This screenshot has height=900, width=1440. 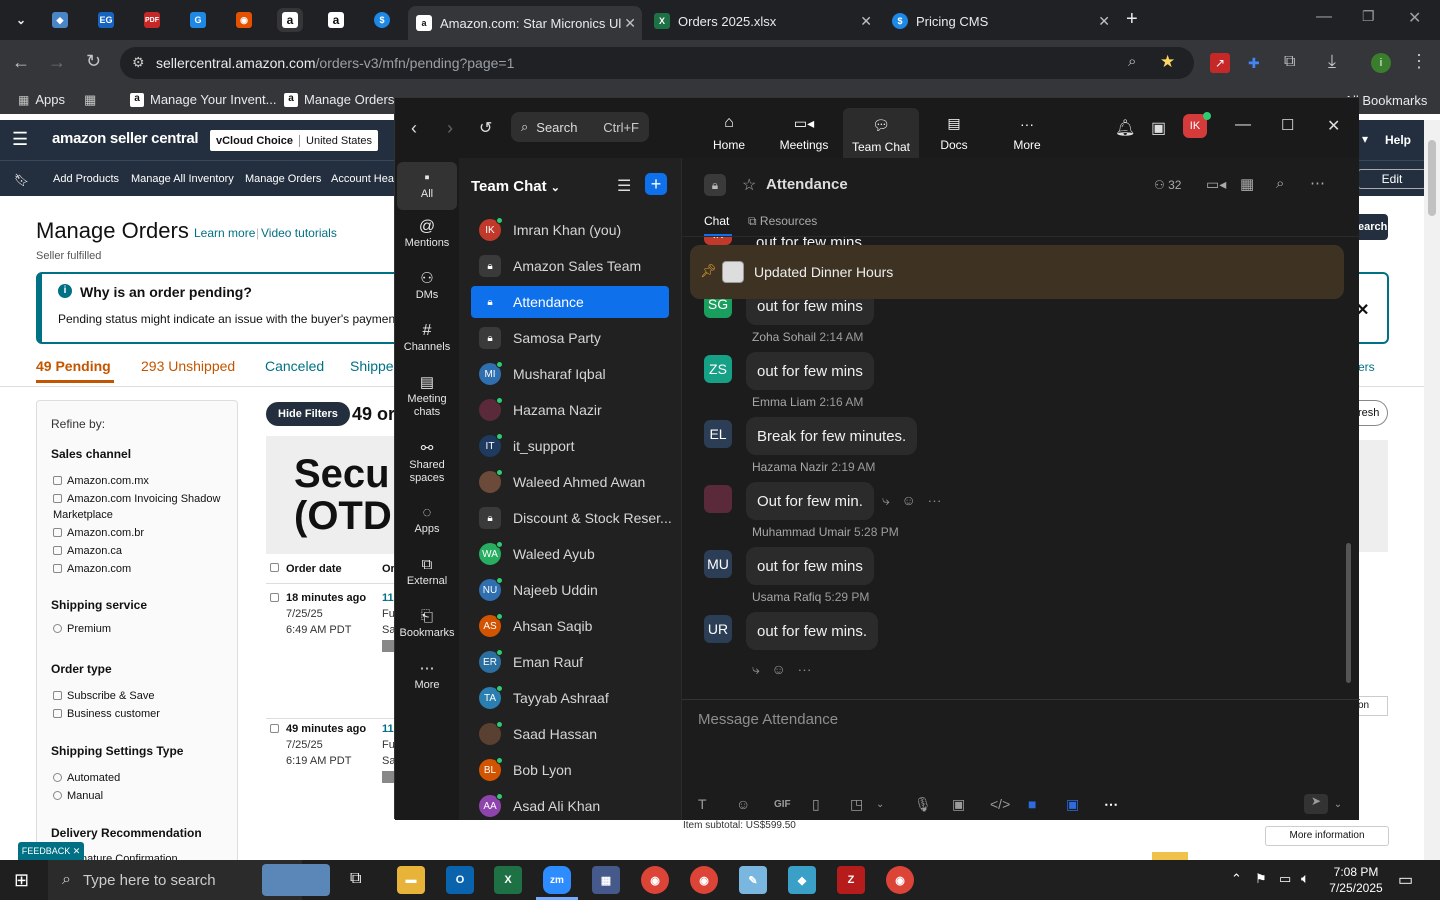 I want to click on channel-option: Amazon.com.mx, so click(x=138, y=481).